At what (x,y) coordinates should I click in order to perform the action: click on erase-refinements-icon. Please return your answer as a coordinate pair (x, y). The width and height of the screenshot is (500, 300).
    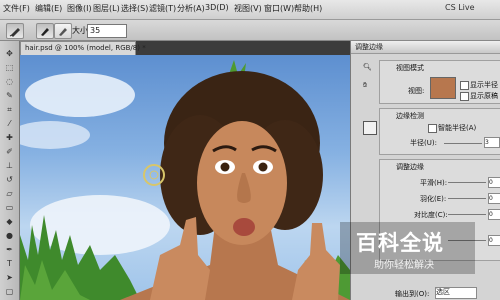
    Looking at the image, I should click on (63, 32).